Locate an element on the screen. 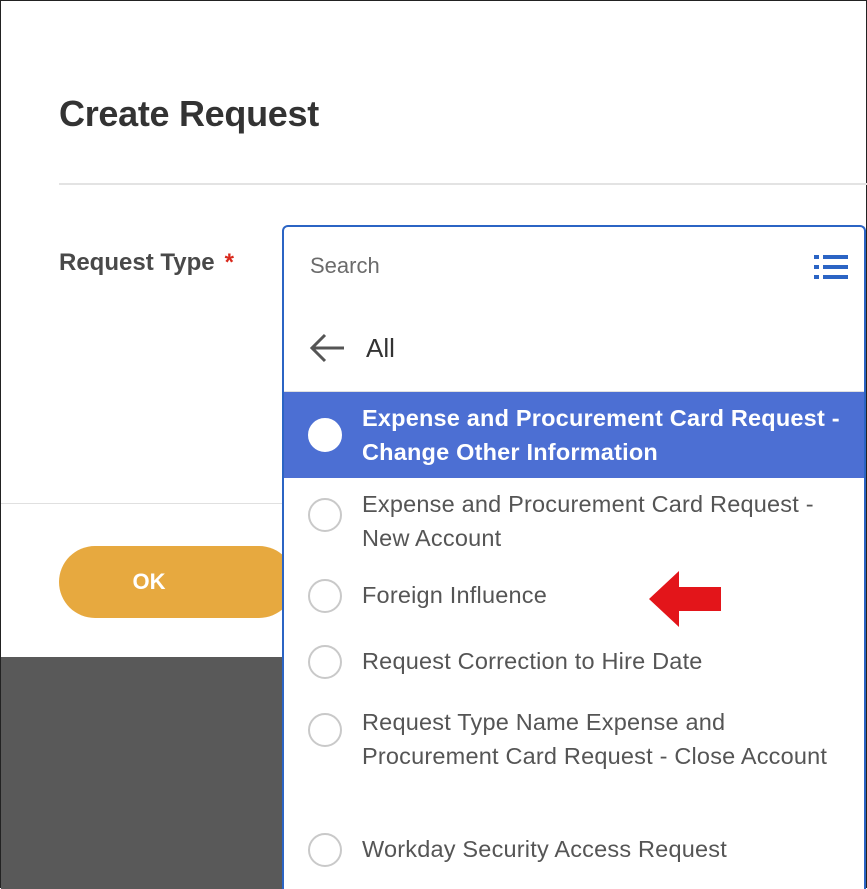 This screenshot has height=889, width=867. request-type-search-box is located at coordinates (574, 265).